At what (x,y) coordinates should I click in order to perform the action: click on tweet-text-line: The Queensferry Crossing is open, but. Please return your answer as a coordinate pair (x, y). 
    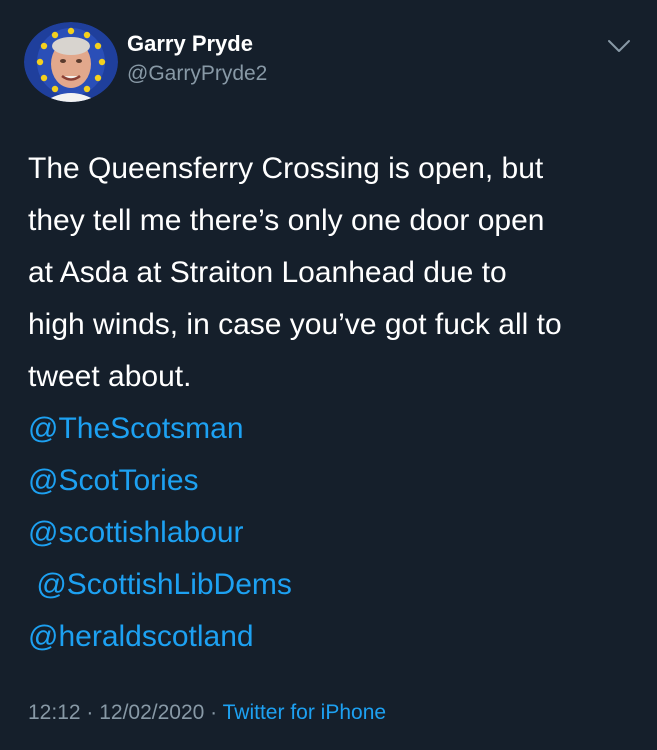
    Looking at the image, I should click on (286, 168).